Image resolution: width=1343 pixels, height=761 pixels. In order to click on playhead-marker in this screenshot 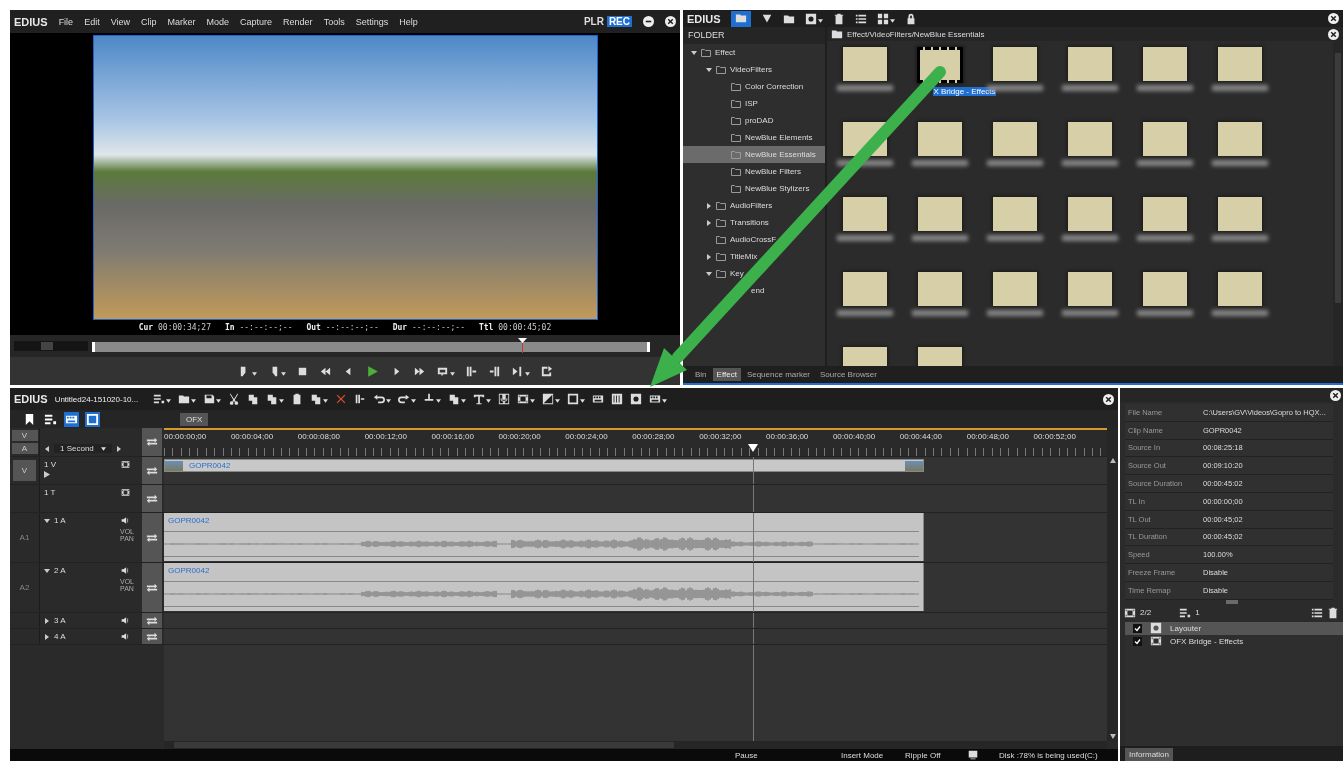, I will do `click(753, 448)`.